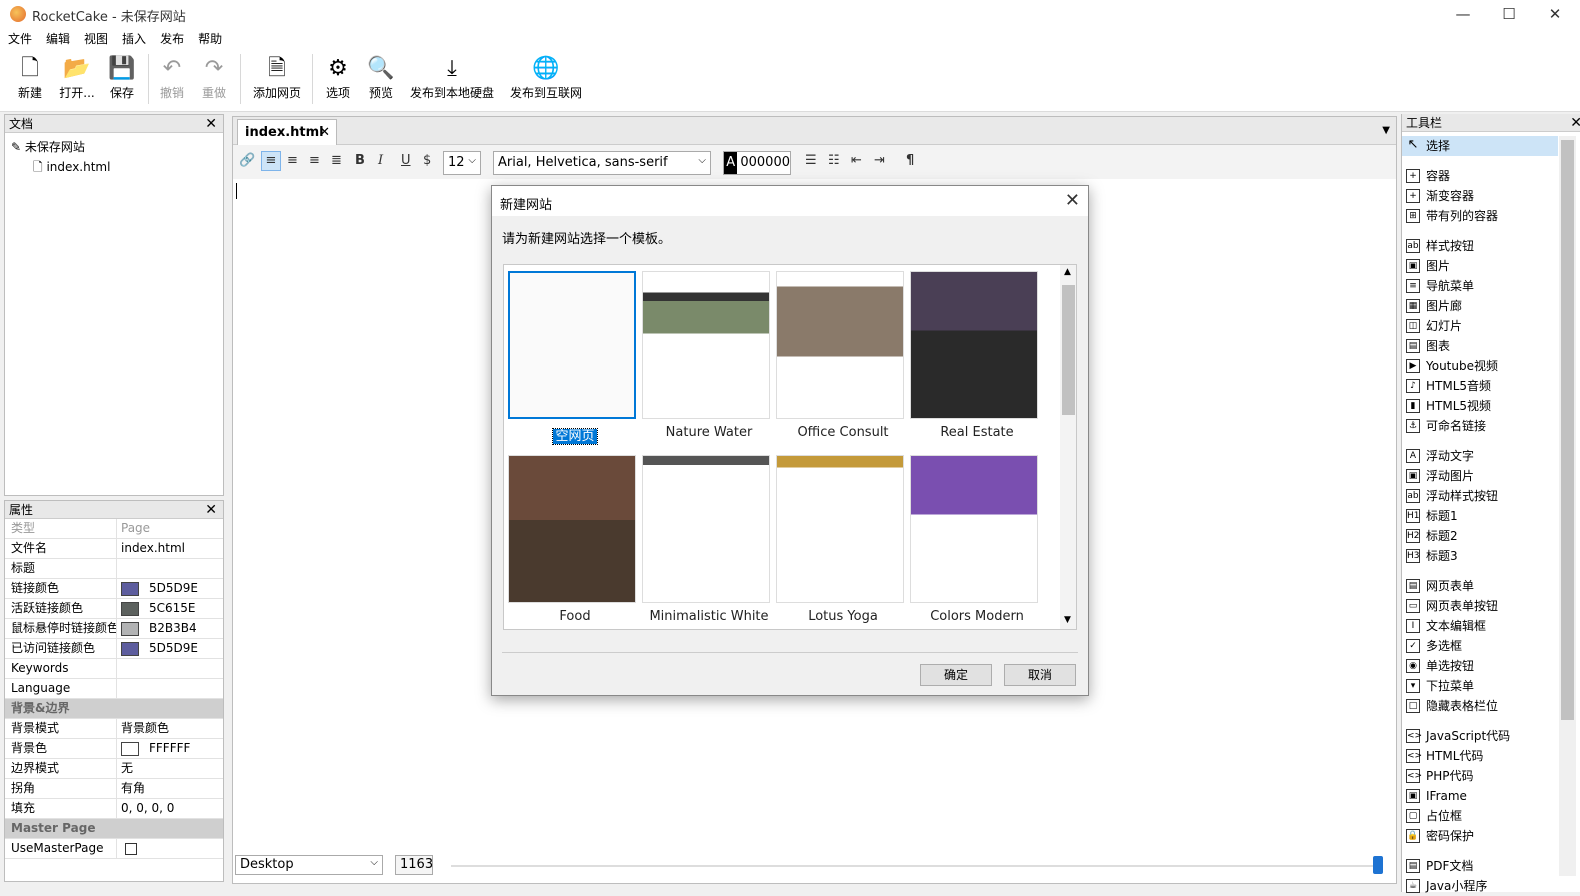 The width and height of the screenshot is (1580, 896). Describe the element at coordinates (292, 160) in the screenshot. I see `align-center-icon: ≡` at that location.